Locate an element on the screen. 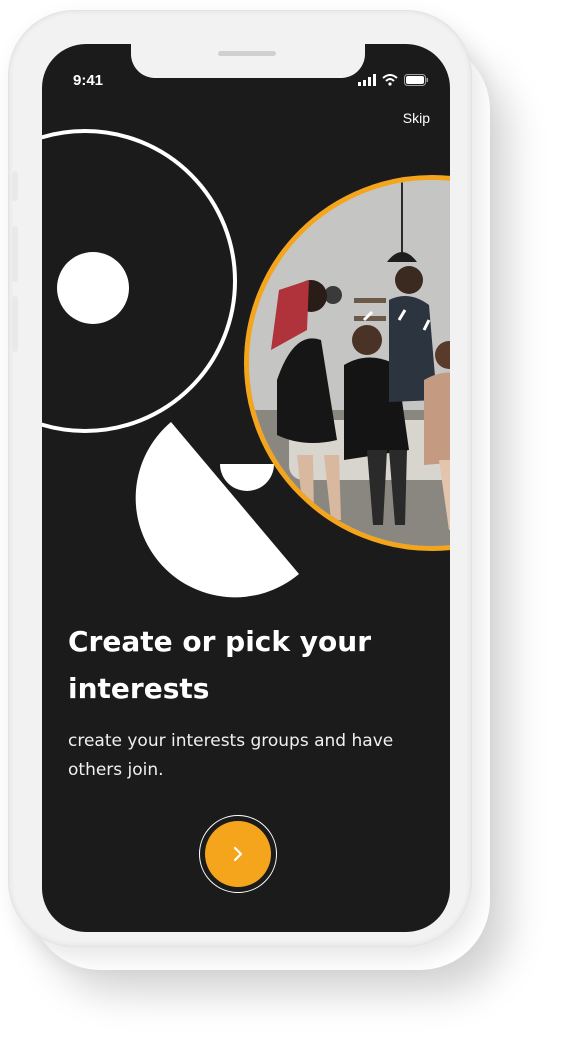  device-notch is located at coordinates (248, 61).